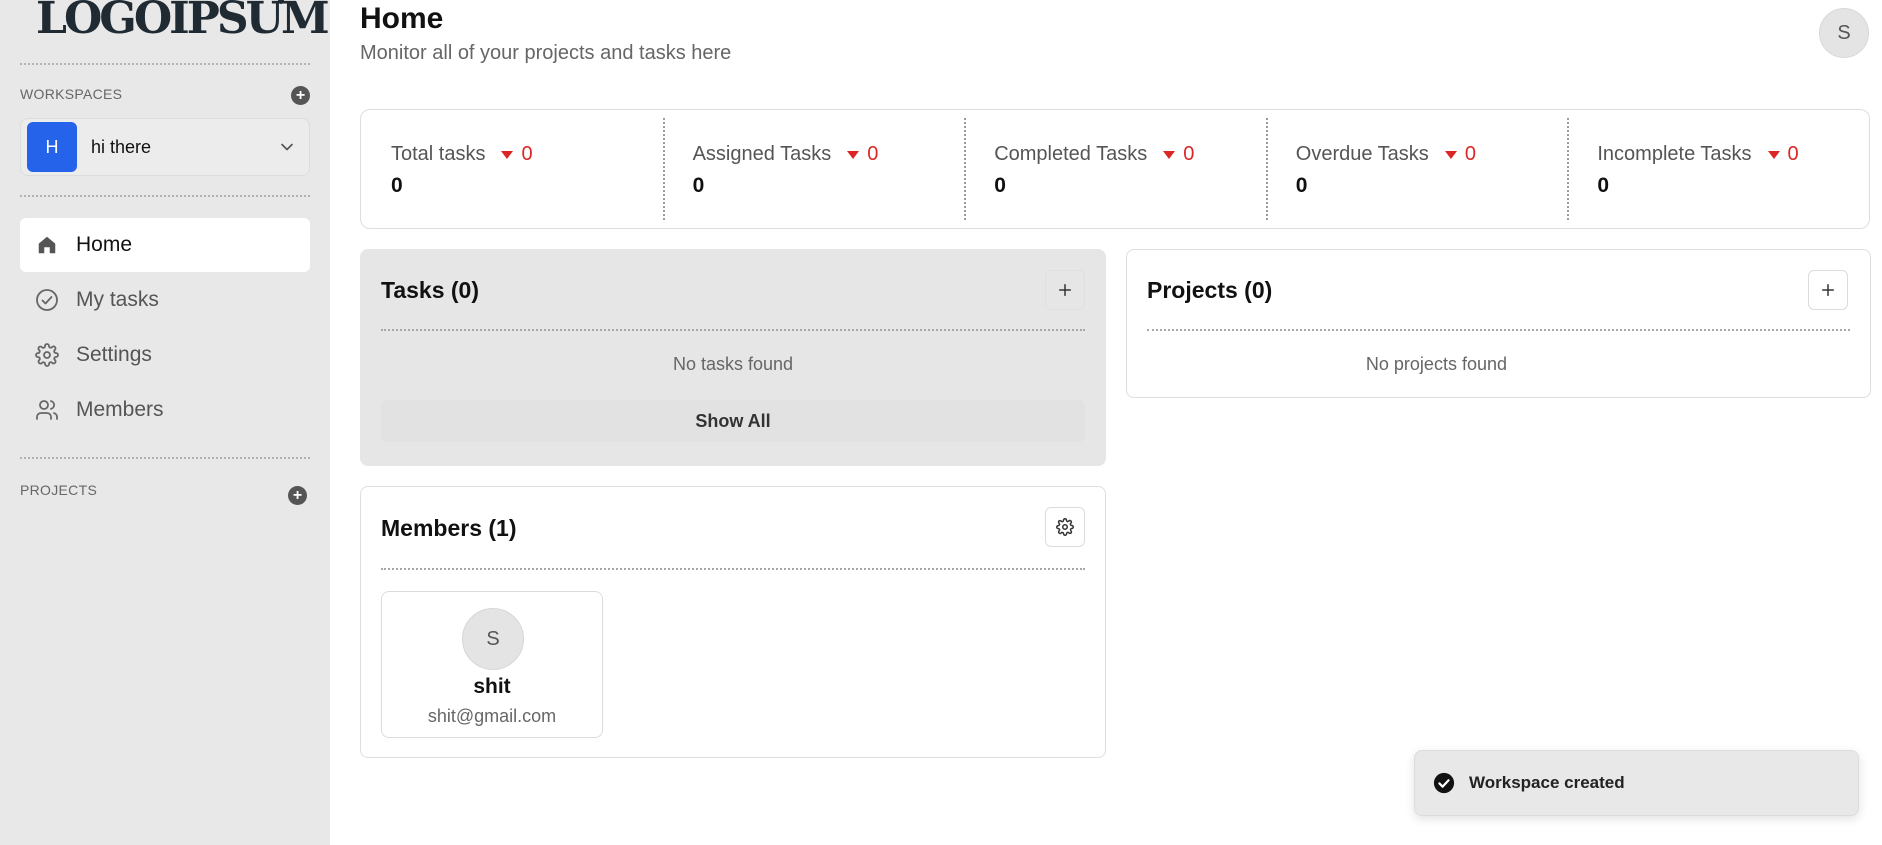 The height and width of the screenshot is (845, 1882). Describe the element at coordinates (165, 147) in the screenshot. I see `workspace-switcher: H hi there` at that location.